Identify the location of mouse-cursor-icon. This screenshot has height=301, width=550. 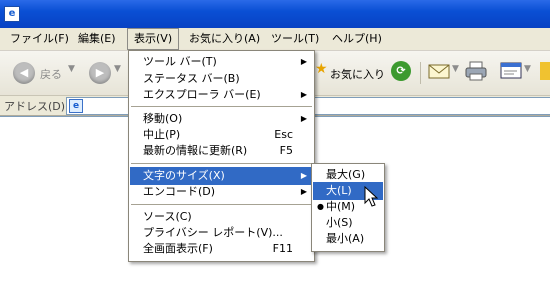
(371, 196).